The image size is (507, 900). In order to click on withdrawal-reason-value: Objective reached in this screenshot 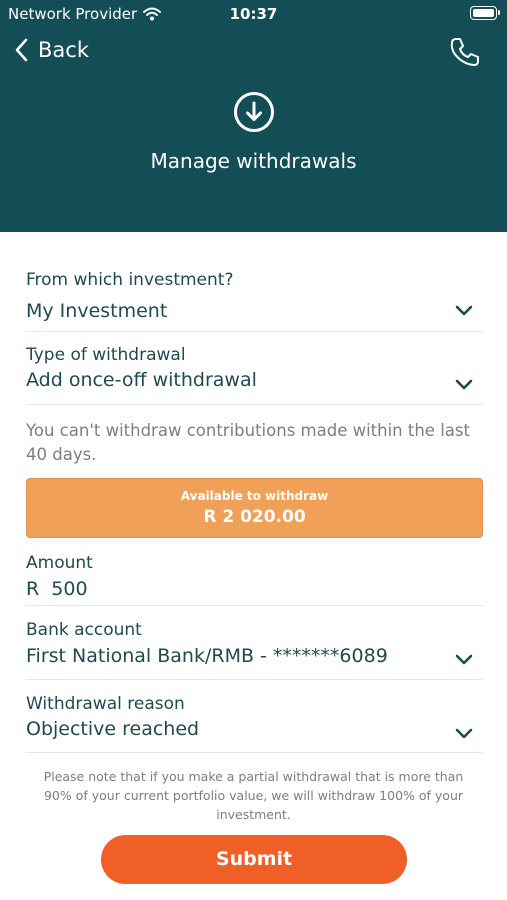, I will do `click(113, 729)`.